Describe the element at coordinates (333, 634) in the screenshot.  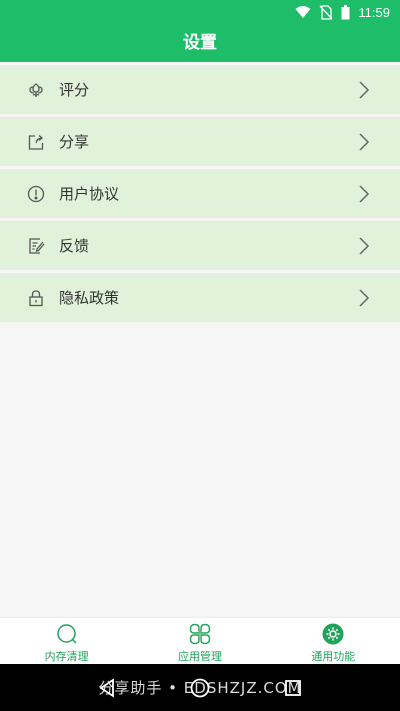
I see `general-gear-icon` at that location.